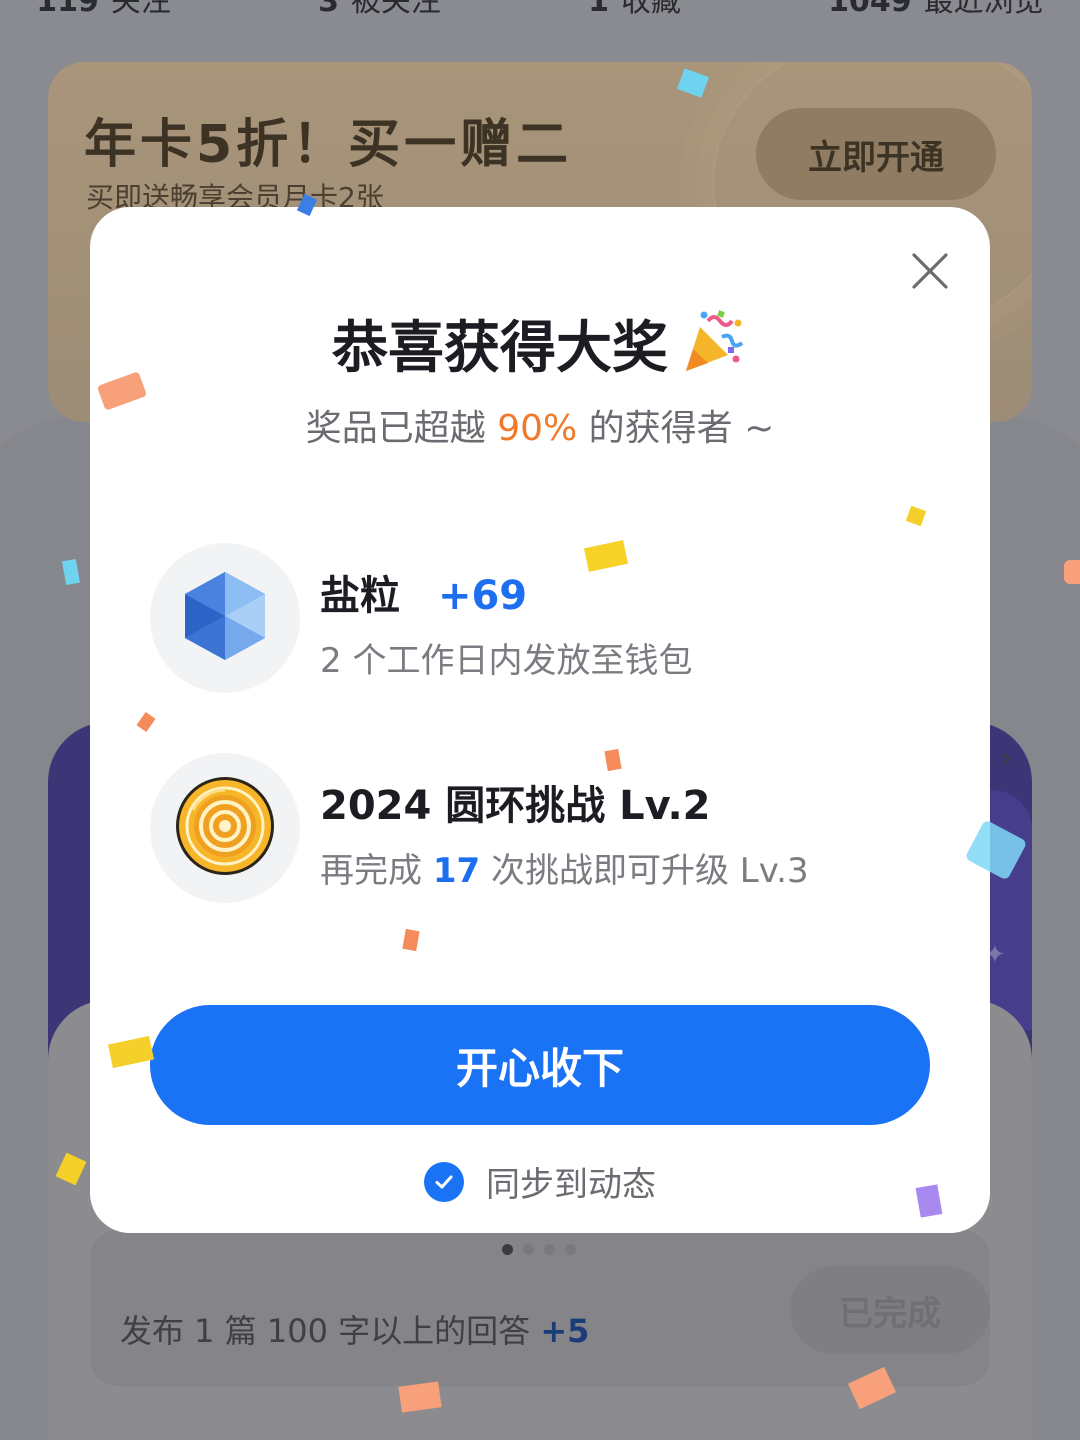  I want to click on carousel-dots, so click(539, 1249).